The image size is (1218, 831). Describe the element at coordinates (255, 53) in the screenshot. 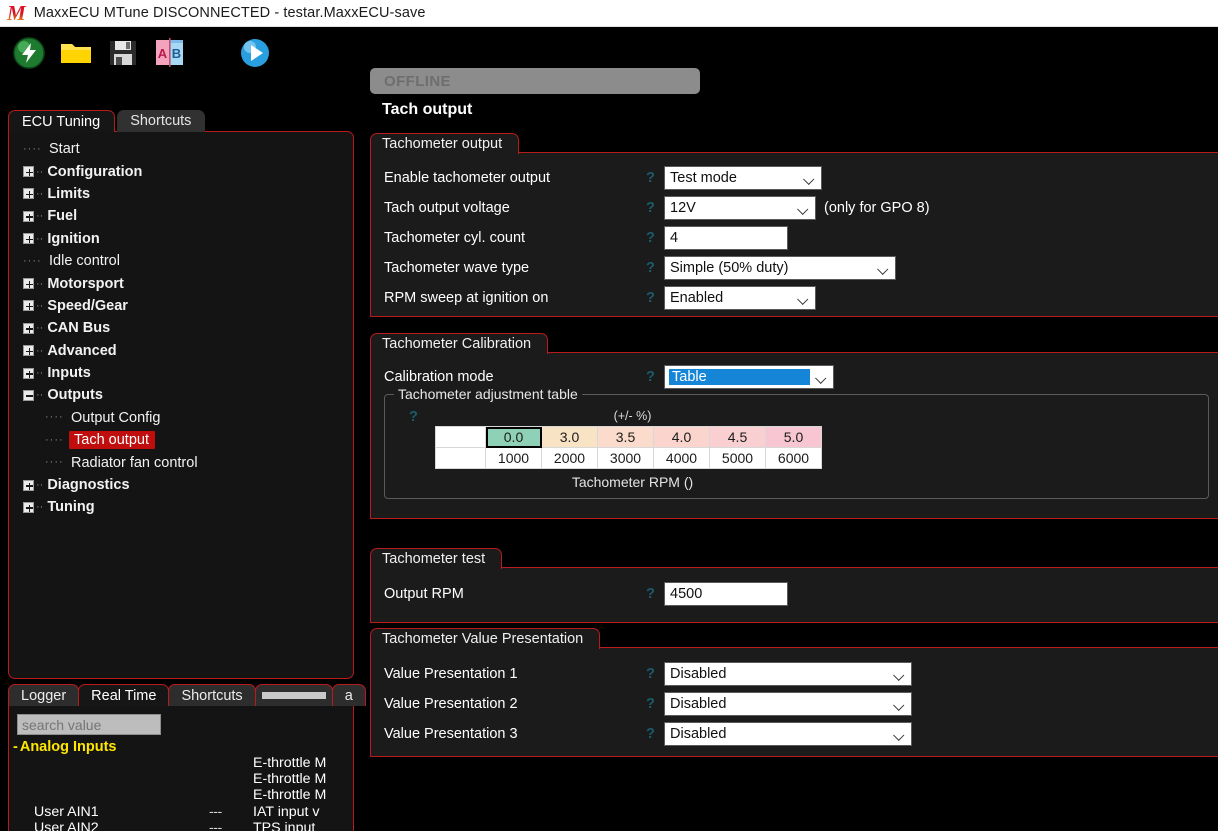

I see `play-icon` at that location.